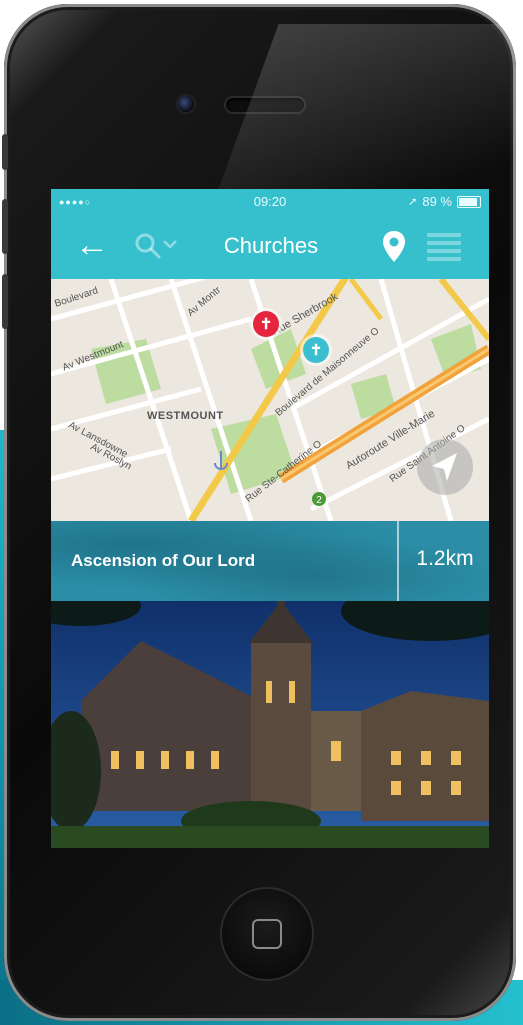  I want to click on map-view-button, so click(394, 247).